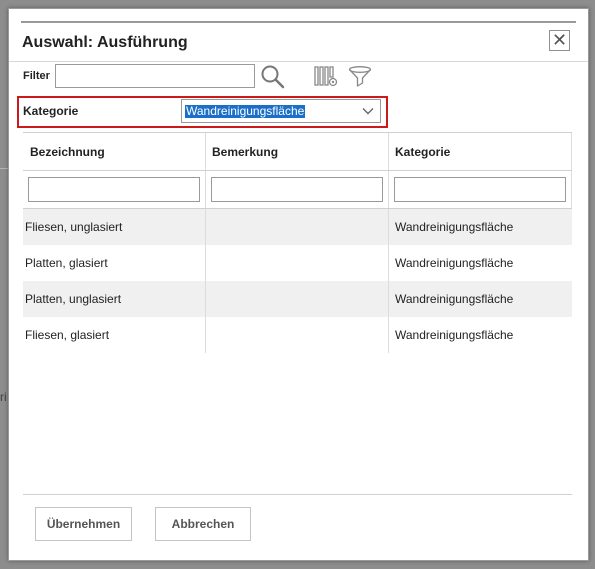 Image resolution: width=595 pixels, height=569 pixels. I want to click on filter-input, so click(155, 76).